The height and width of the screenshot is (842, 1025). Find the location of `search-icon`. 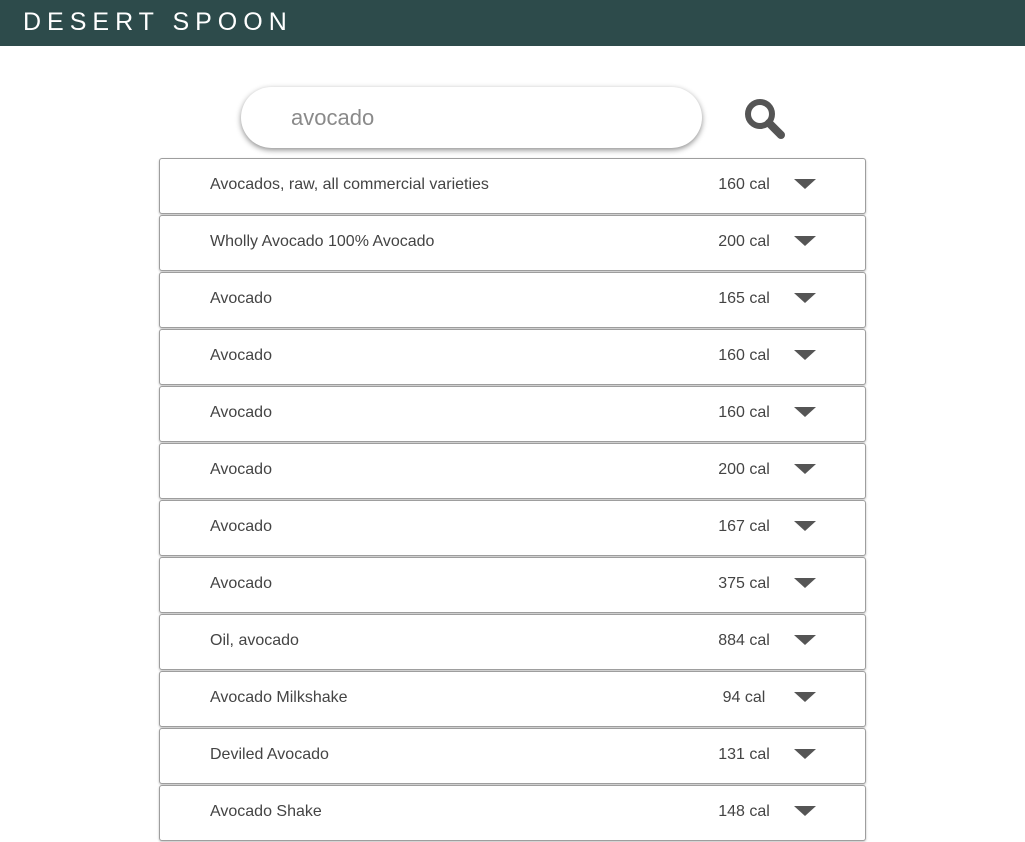

search-icon is located at coordinates (765, 119).